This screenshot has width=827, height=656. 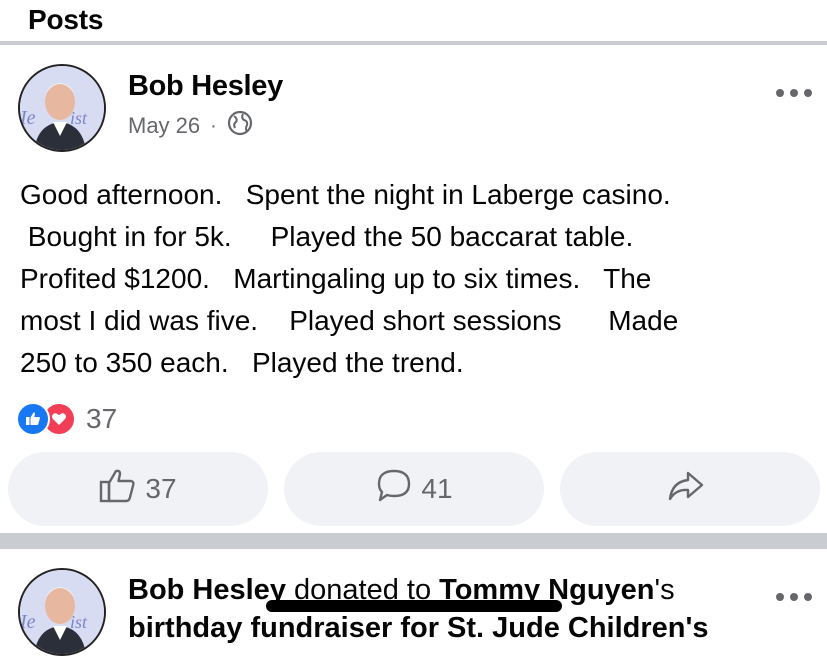 What do you see at coordinates (161, 488) in the screenshot?
I see `like-count: 37` at bounding box center [161, 488].